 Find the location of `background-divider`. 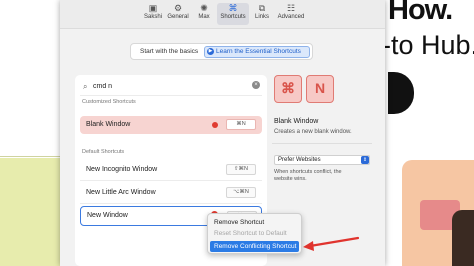

background-divider is located at coordinates (30, 156).